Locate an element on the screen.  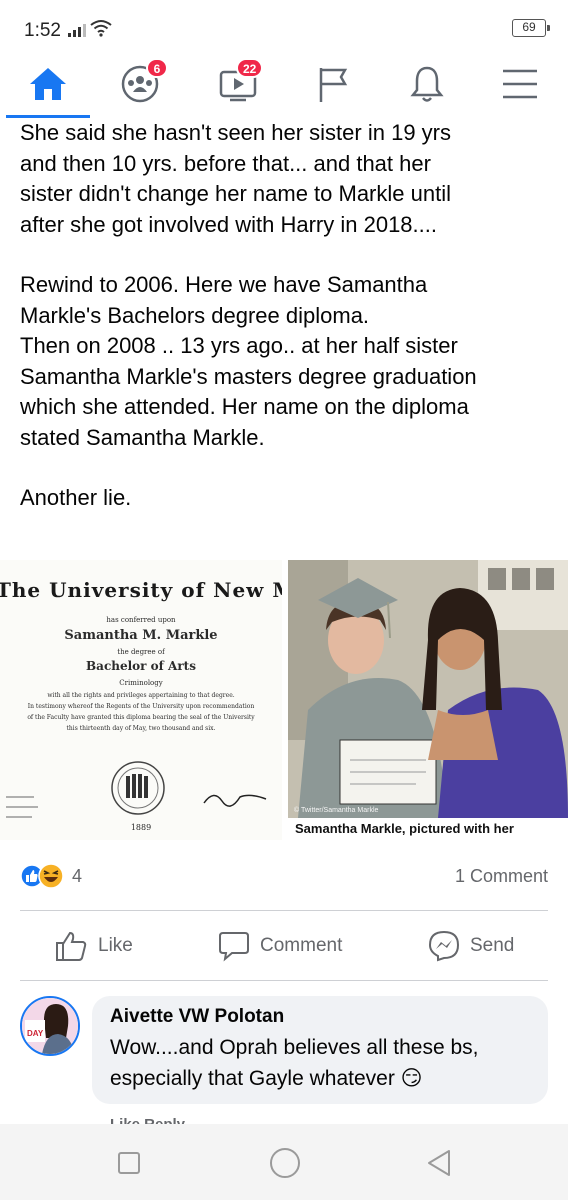
post-paragraph: Another lie. is located at coordinates (76, 497).